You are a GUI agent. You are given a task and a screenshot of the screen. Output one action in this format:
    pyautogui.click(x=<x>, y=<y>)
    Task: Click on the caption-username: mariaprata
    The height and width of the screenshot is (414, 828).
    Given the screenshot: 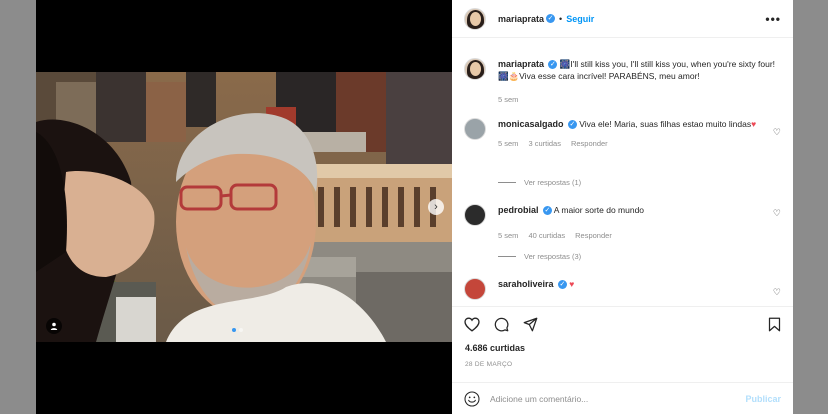 What is the action you would take?
    pyautogui.click(x=521, y=64)
    